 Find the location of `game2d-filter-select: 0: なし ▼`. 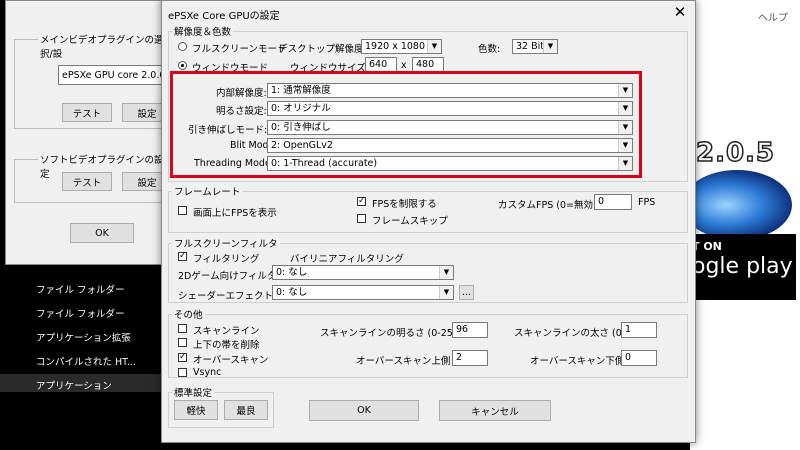

game2d-filter-select: 0: なし ▼ is located at coordinates (363, 272).